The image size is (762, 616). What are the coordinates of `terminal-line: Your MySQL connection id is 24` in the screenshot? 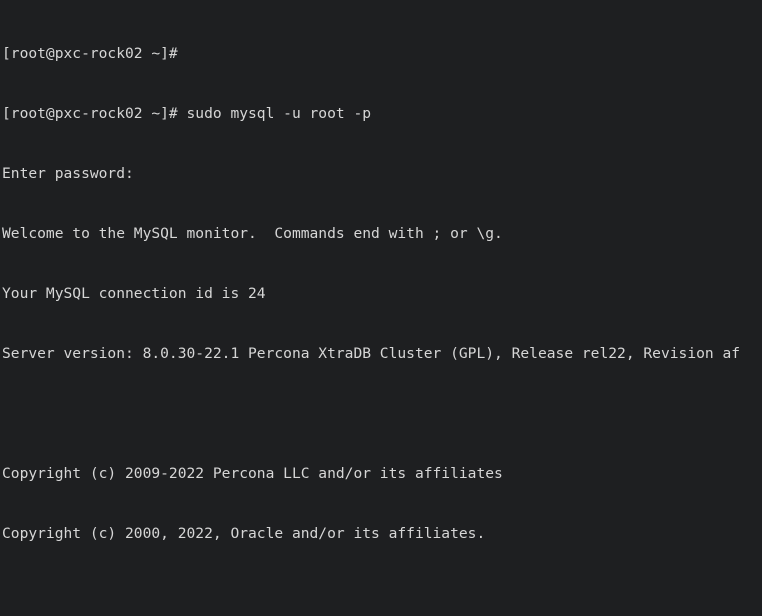 It's located at (134, 293).